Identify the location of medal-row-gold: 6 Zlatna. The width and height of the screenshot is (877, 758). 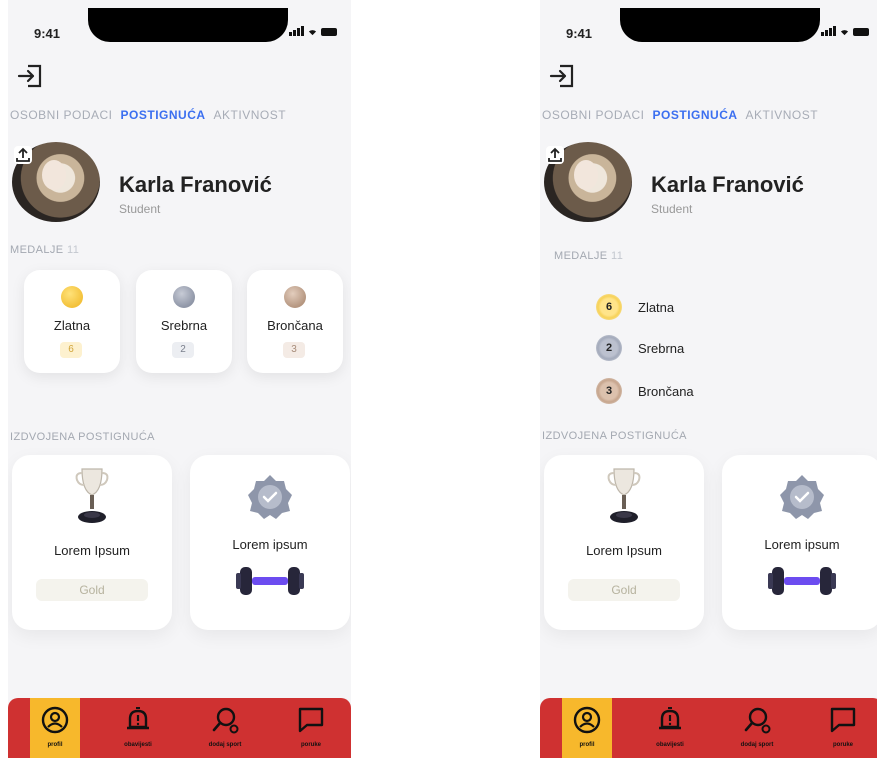
(635, 307).